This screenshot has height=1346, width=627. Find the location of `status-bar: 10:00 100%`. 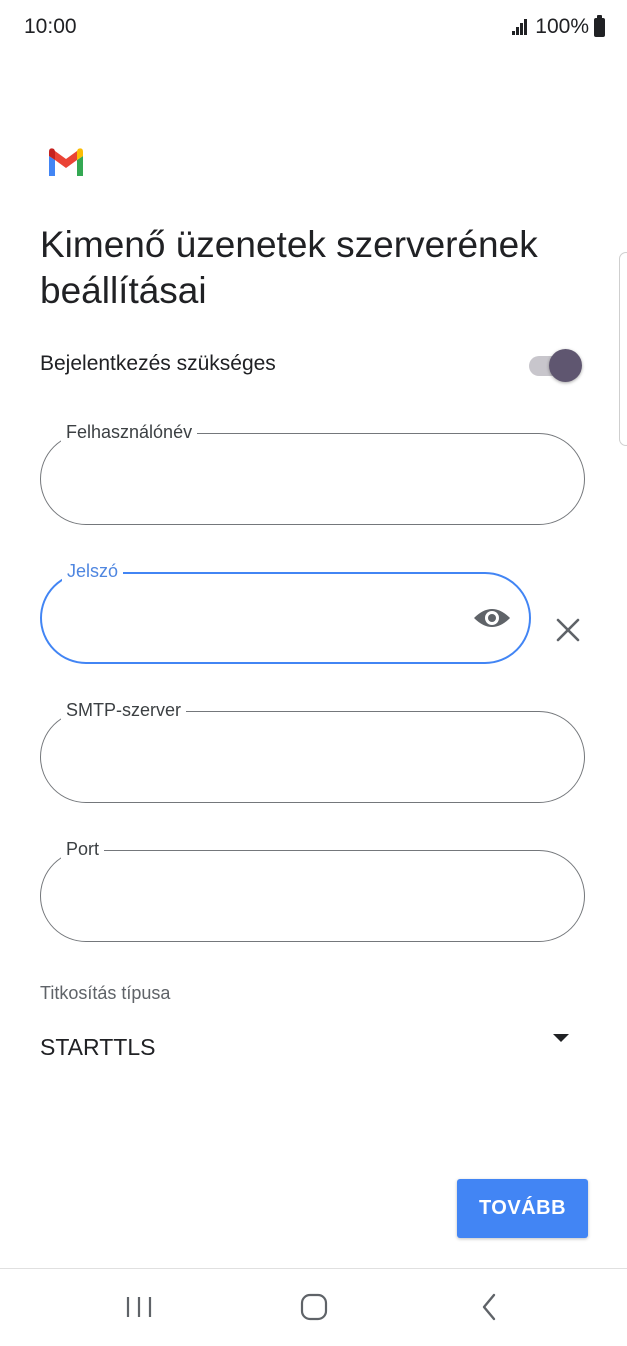

status-bar: 10:00 100% is located at coordinates (313, 28).